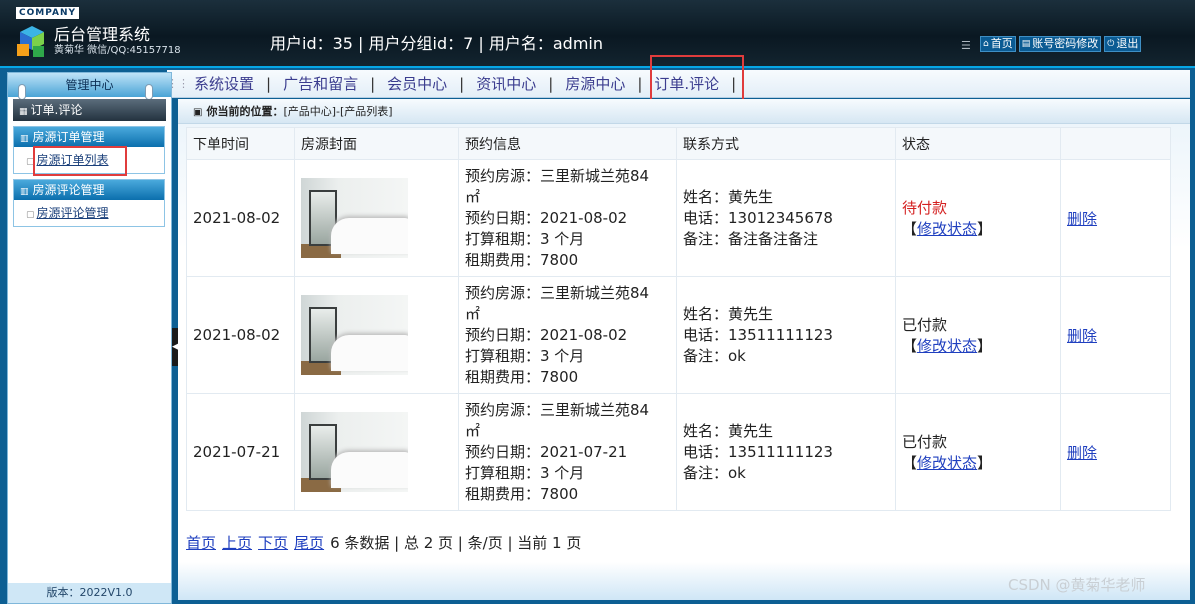 The width and height of the screenshot is (1195, 604). I want to click on header-contact: 联系方式, so click(786, 143).